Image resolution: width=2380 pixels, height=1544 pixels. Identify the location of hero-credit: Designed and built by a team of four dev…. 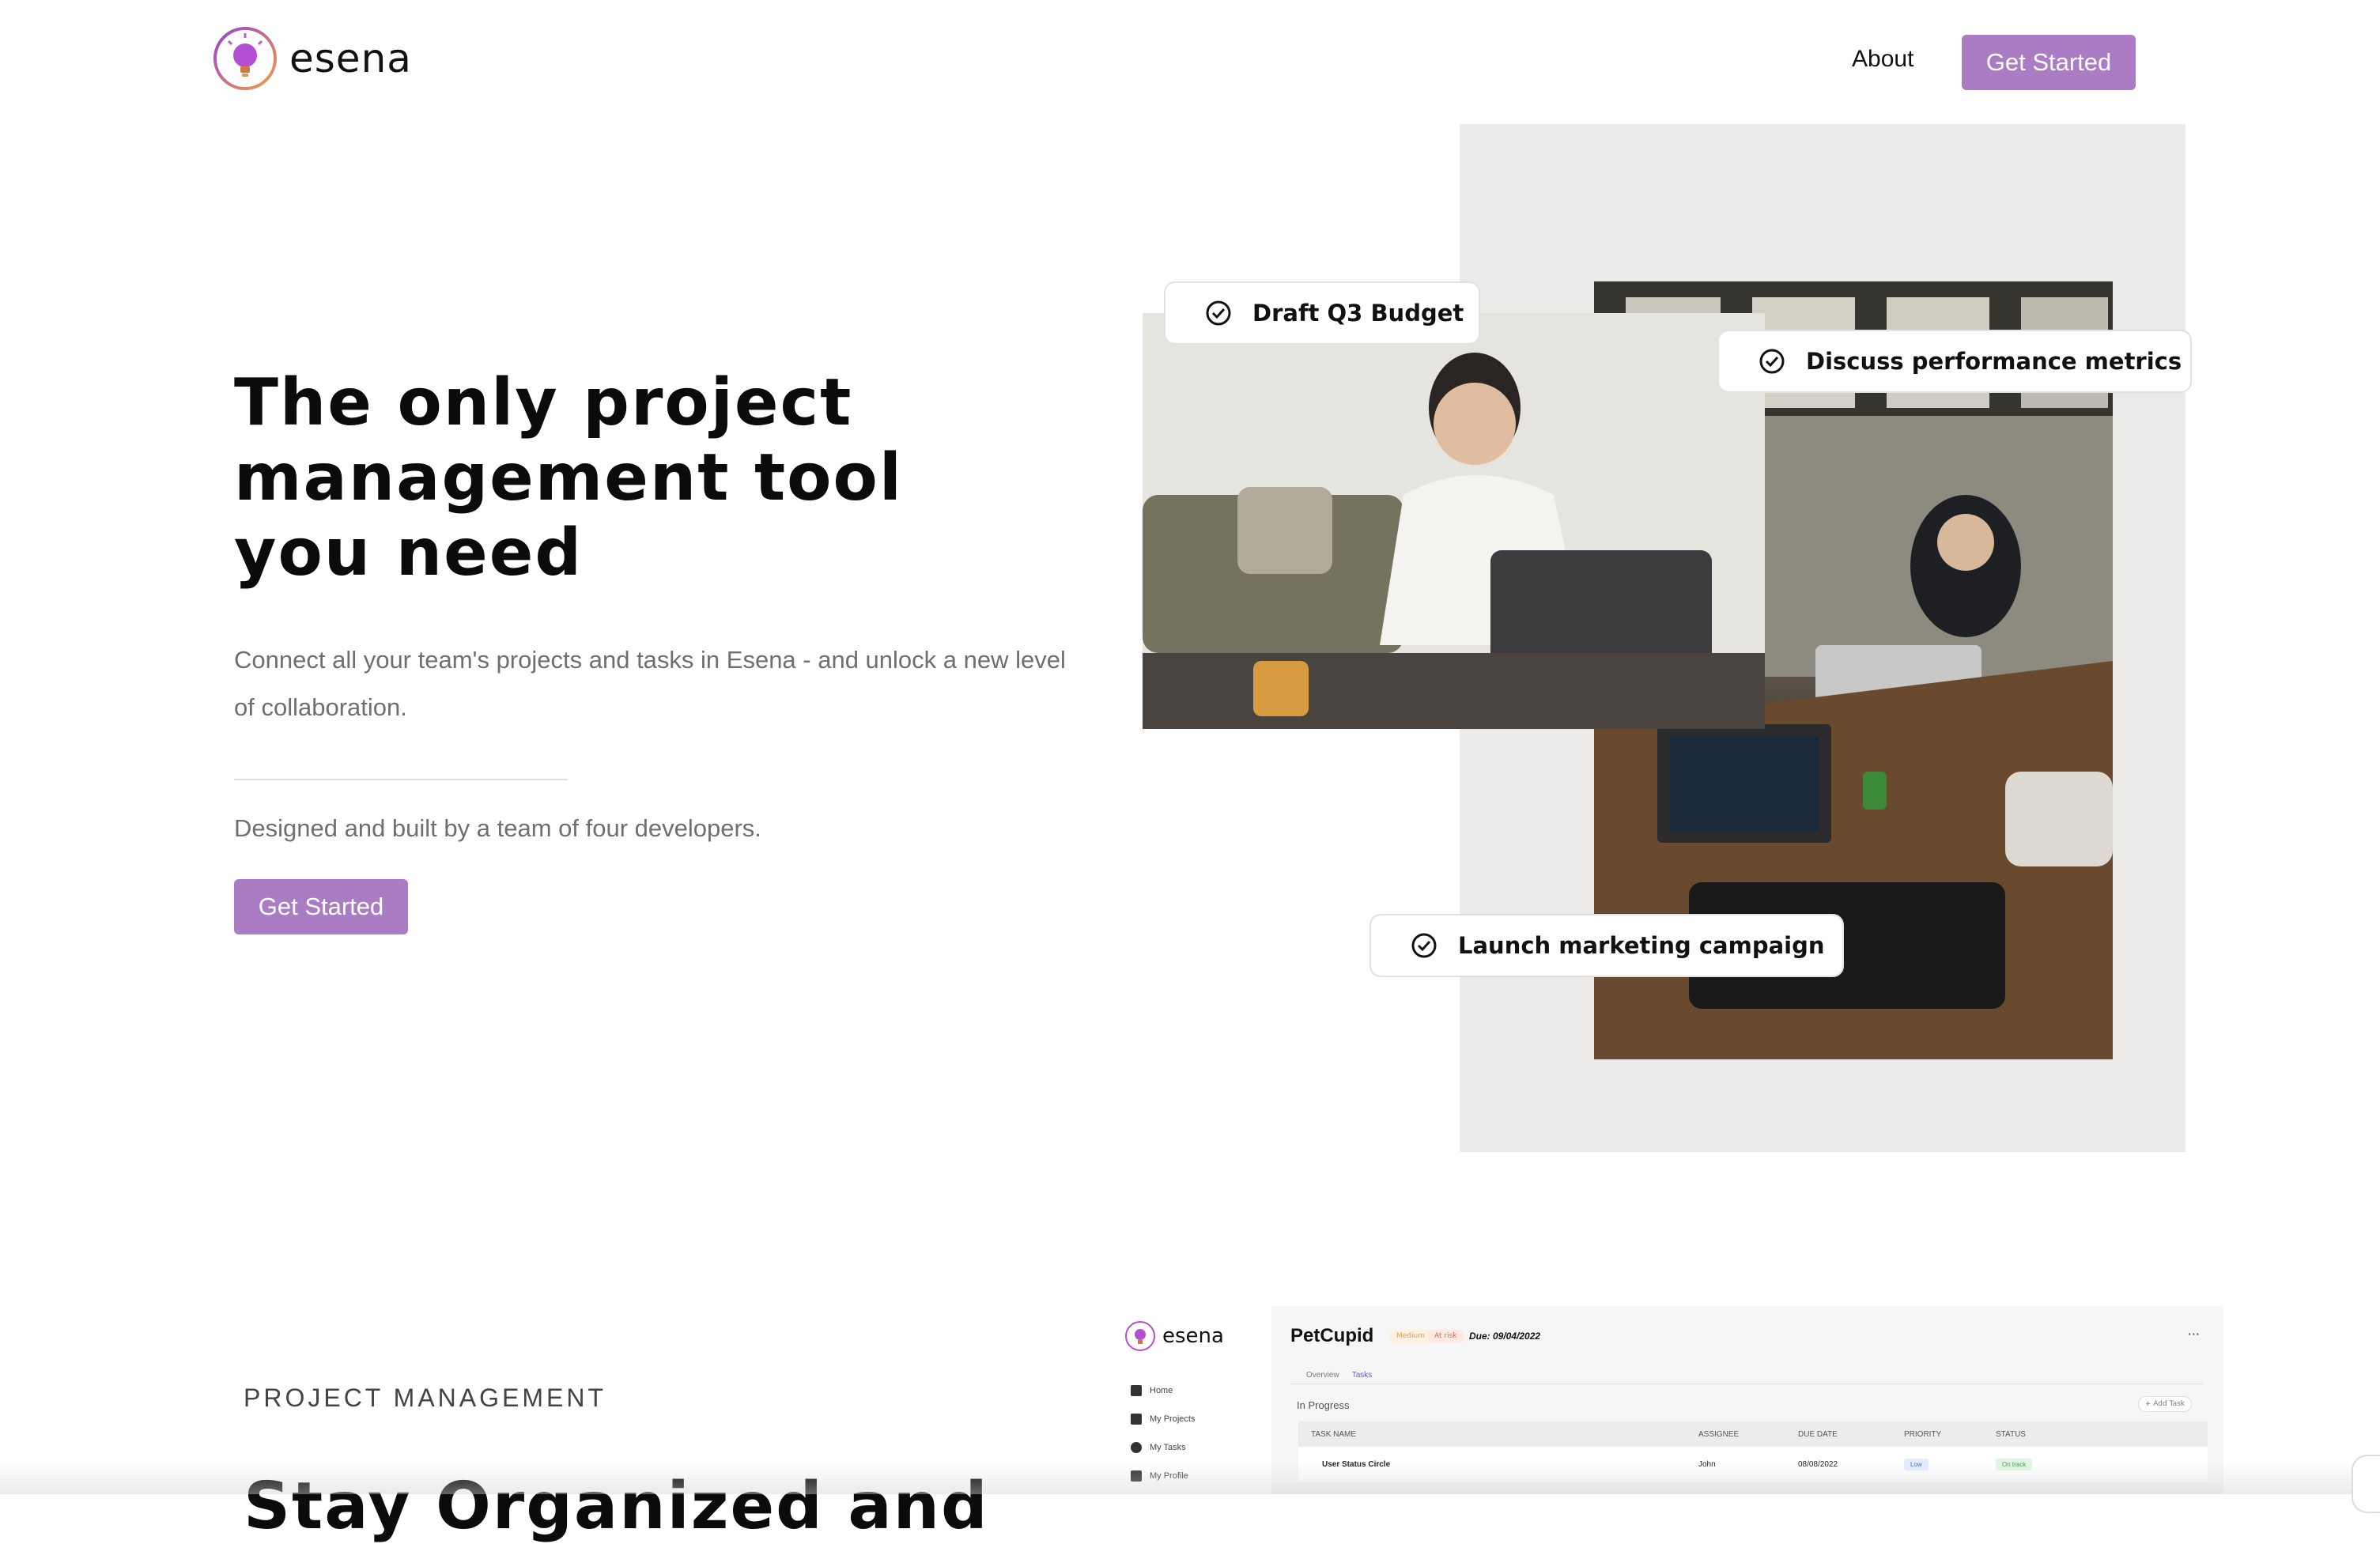
(497, 828).